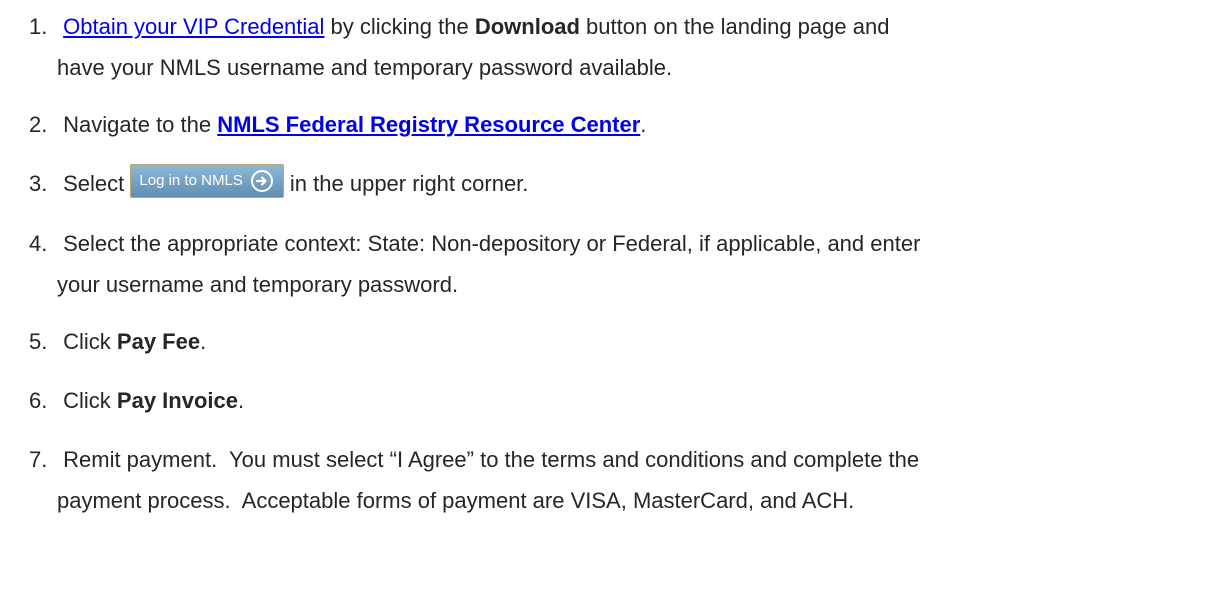 The height and width of the screenshot is (614, 1215). Describe the element at coordinates (409, 183) in the screenshot. I see `step-text: in the upper right corner.` at that location.